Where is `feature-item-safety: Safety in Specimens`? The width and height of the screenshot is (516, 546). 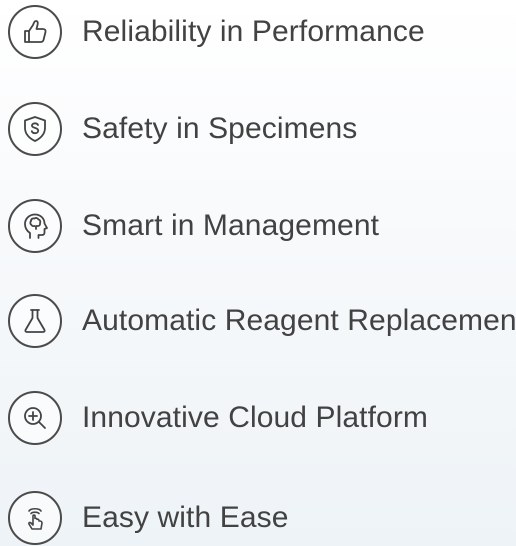 feature-item-safety: Safety in Specimens is located at coordinates (182, 129).